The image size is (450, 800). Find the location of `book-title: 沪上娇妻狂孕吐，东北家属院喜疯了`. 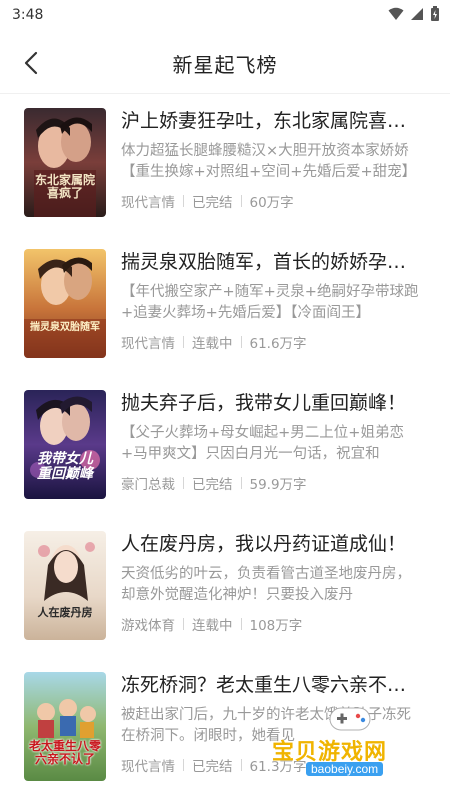

book-title: 沪上娇妻狂孕吐，东北家属院喜疯了 is located at coordinates (271, 121).